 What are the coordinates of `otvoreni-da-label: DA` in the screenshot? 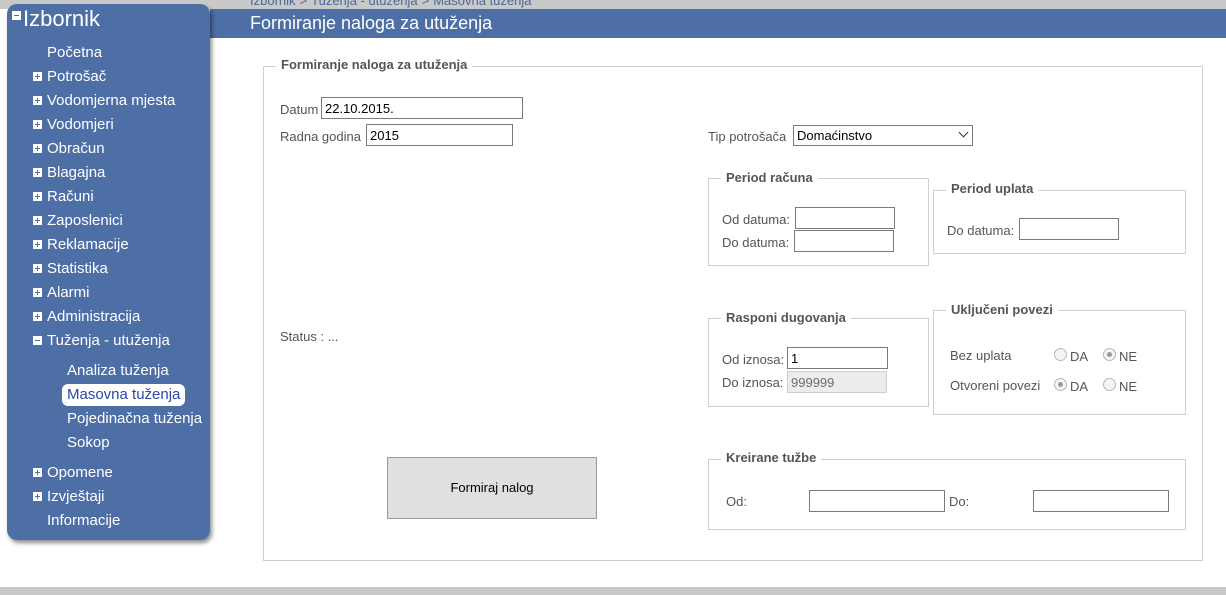 It's located at (1079, 386).